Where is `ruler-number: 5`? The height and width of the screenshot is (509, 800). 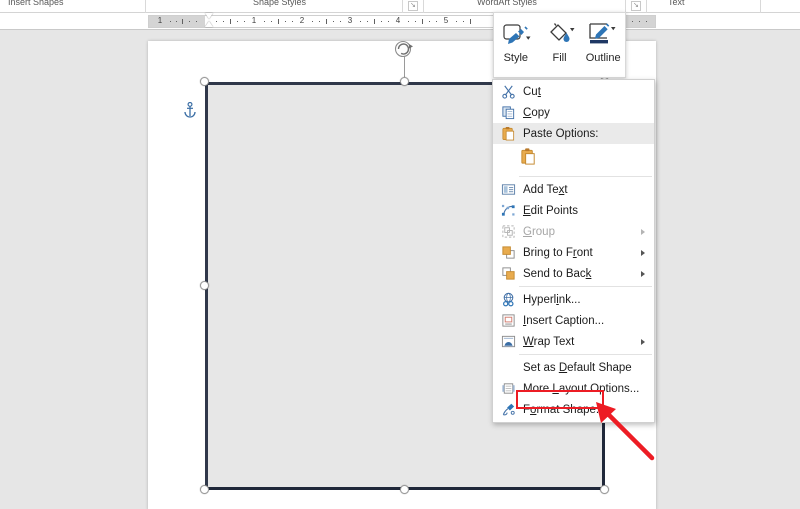
ruler-number: 5 is located at coordinates (446, 20).